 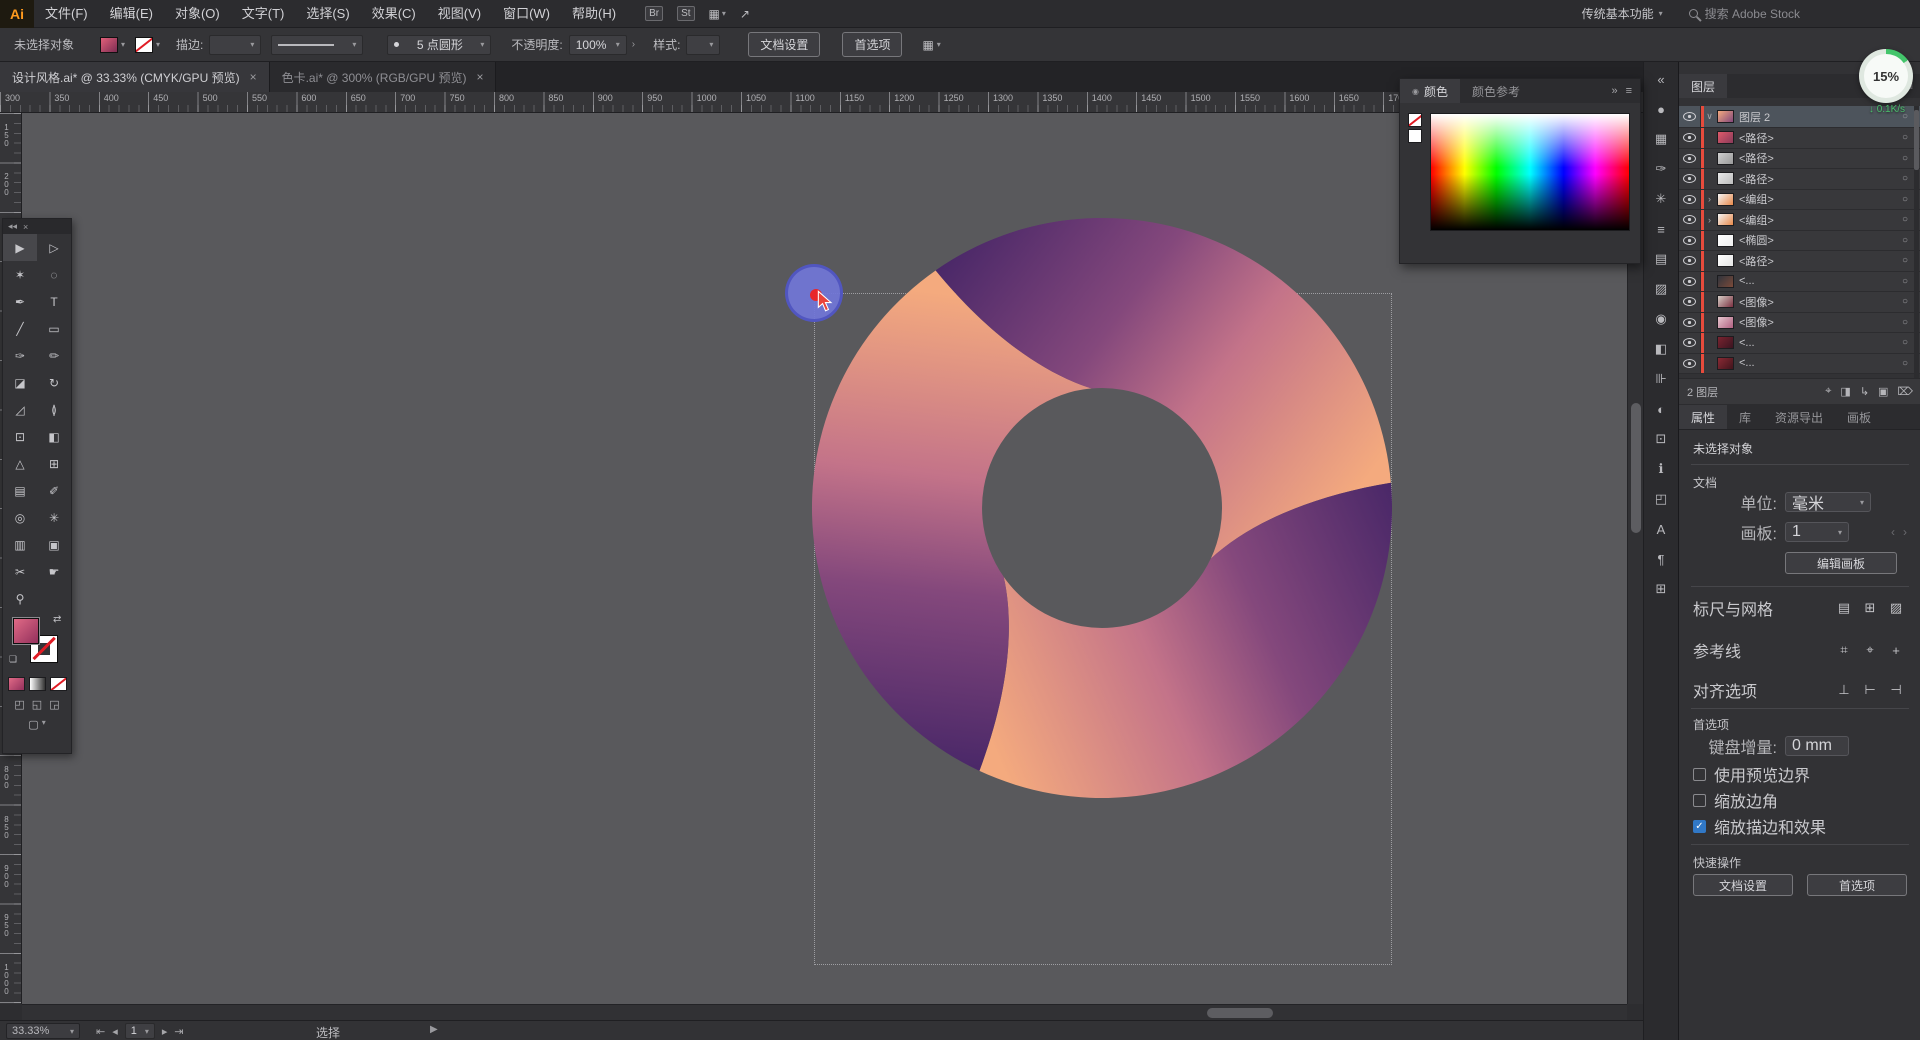 What do you see at coordinates (1859, 417) in the screenshot?
I see `tab-artboards: 画板` at bounding box center [1859, 417].